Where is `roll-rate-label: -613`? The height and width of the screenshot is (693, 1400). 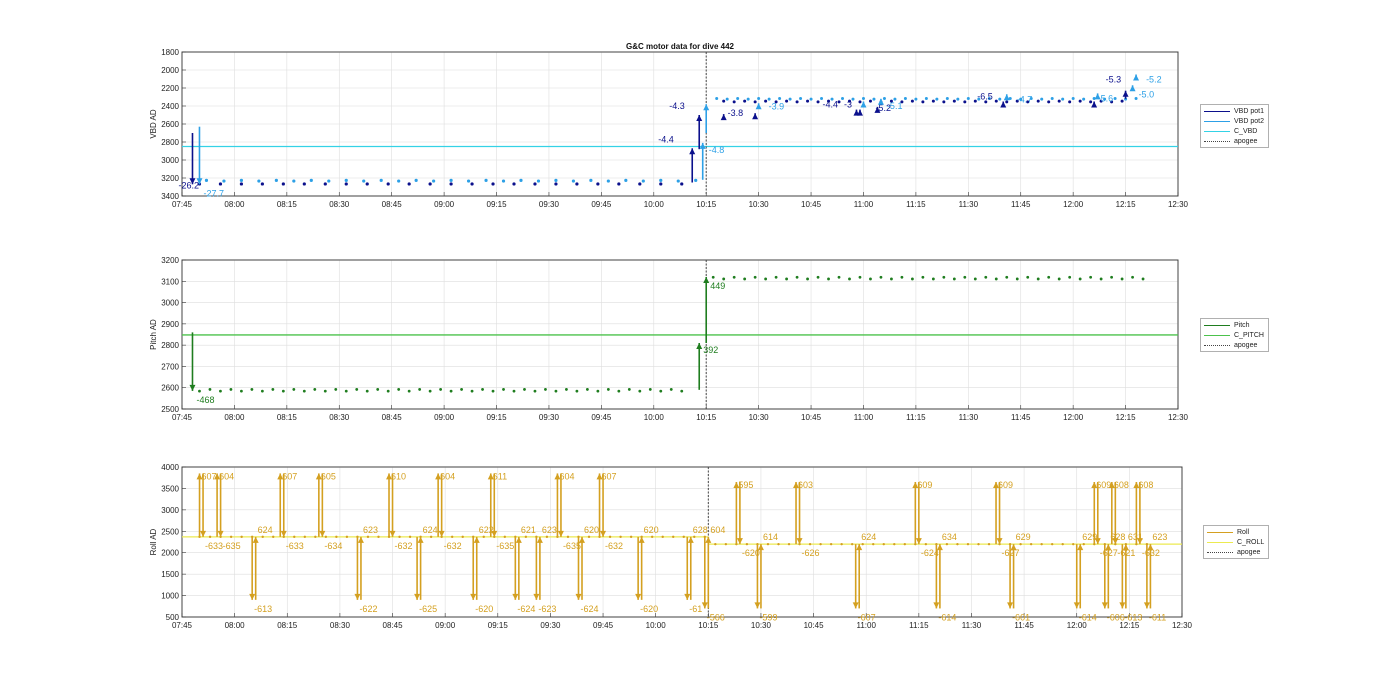 roll-rate-label: -613 is located at coordinates (1133, 617).